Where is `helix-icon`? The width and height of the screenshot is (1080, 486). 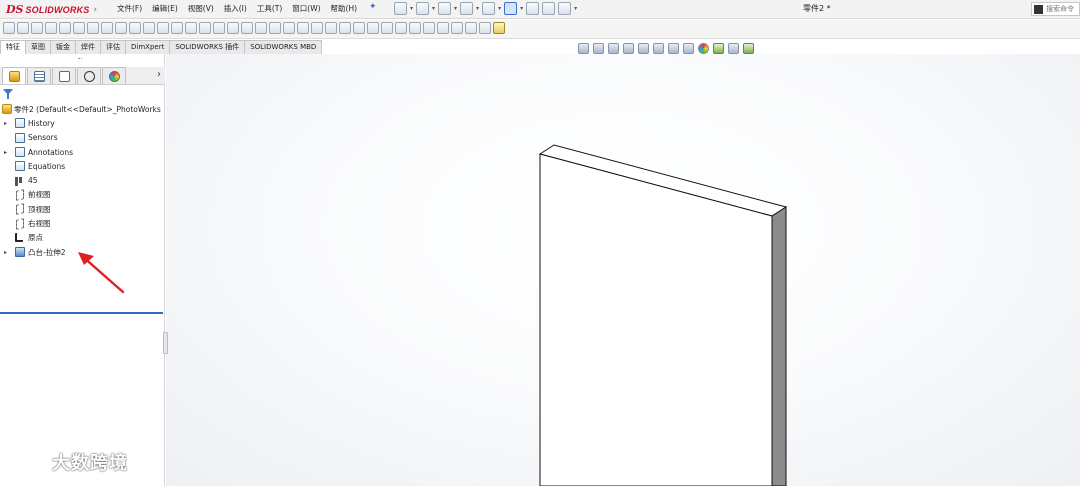 helix-icon is located at coordinates (485, 28).